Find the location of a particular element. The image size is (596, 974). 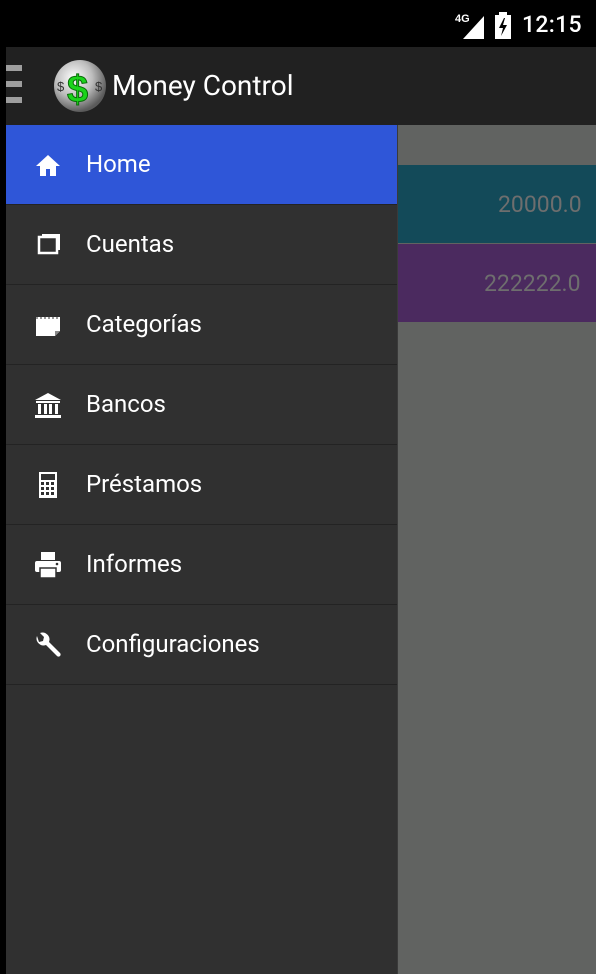

app-title: Money Control is located at coordinates (203, 85).